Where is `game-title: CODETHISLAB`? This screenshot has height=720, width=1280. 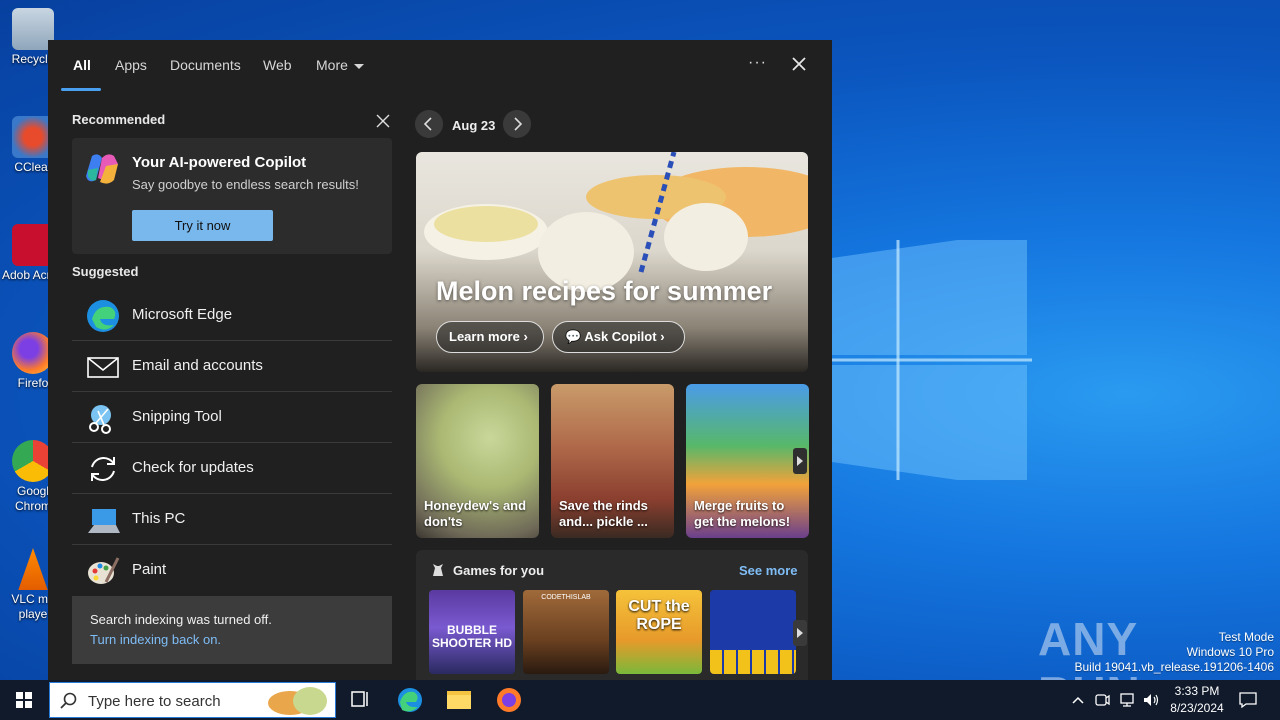
game-title: CODETHISLAB is located at coordinates (566, 597).